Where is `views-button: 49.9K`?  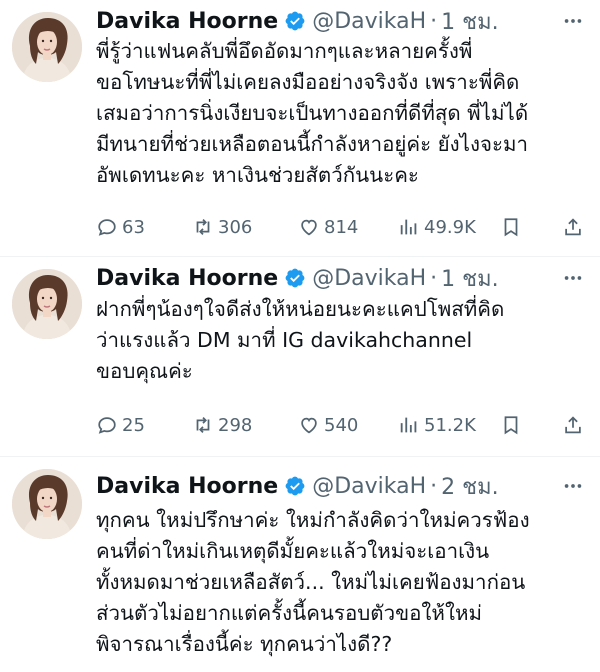 views-button: 49.9K is located at coordinates (437, 227).